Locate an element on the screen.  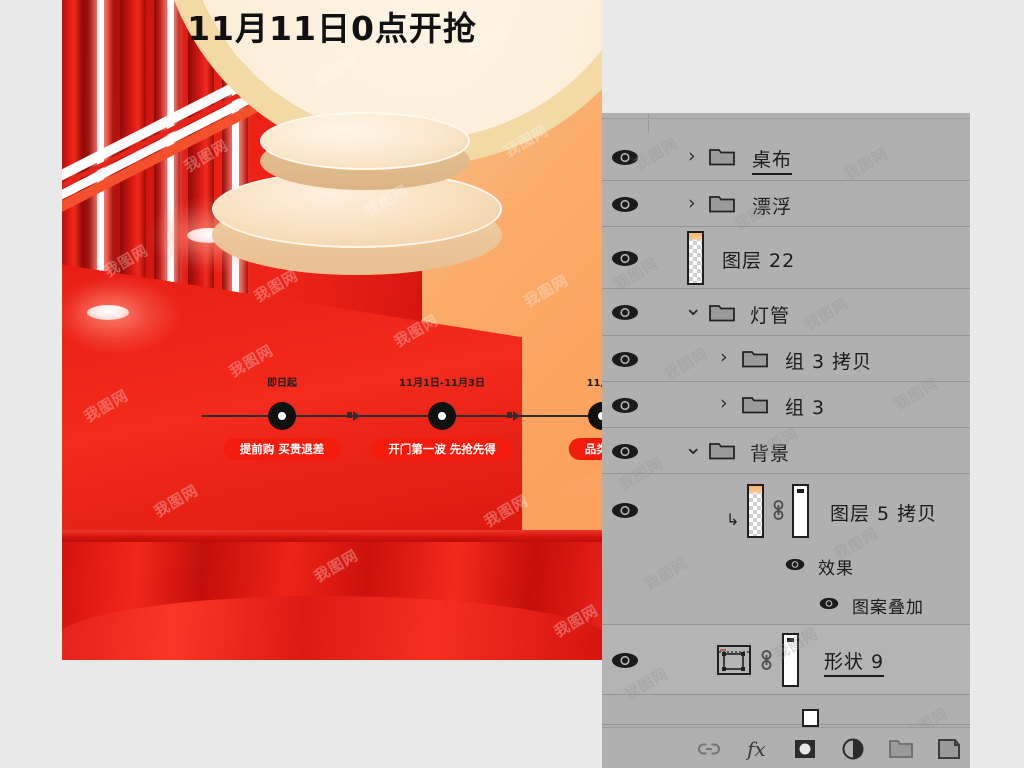
layer-row-piaofu: › 漂浮 is located at coordinates (786, 204).